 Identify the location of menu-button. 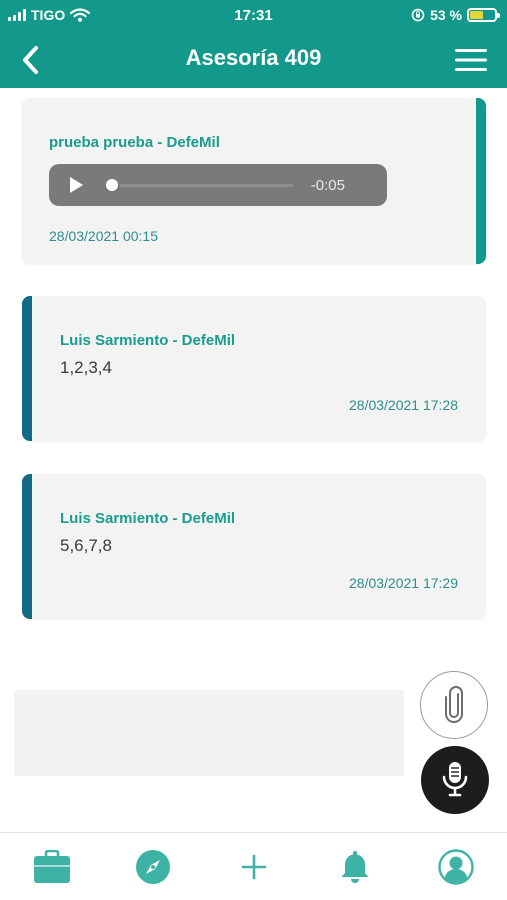
(471, 60).